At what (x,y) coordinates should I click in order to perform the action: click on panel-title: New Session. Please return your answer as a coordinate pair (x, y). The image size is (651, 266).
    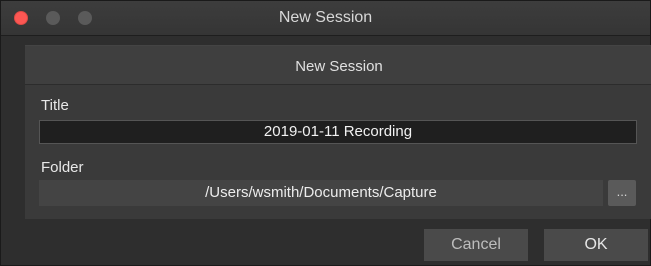
    Looking at the image, I should click on (339, 66).